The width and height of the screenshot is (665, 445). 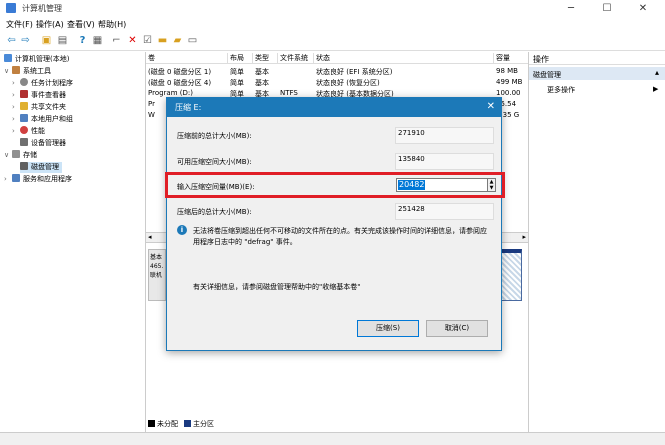 I want to click on shared-folder-icon, so click(x=24, y=106).